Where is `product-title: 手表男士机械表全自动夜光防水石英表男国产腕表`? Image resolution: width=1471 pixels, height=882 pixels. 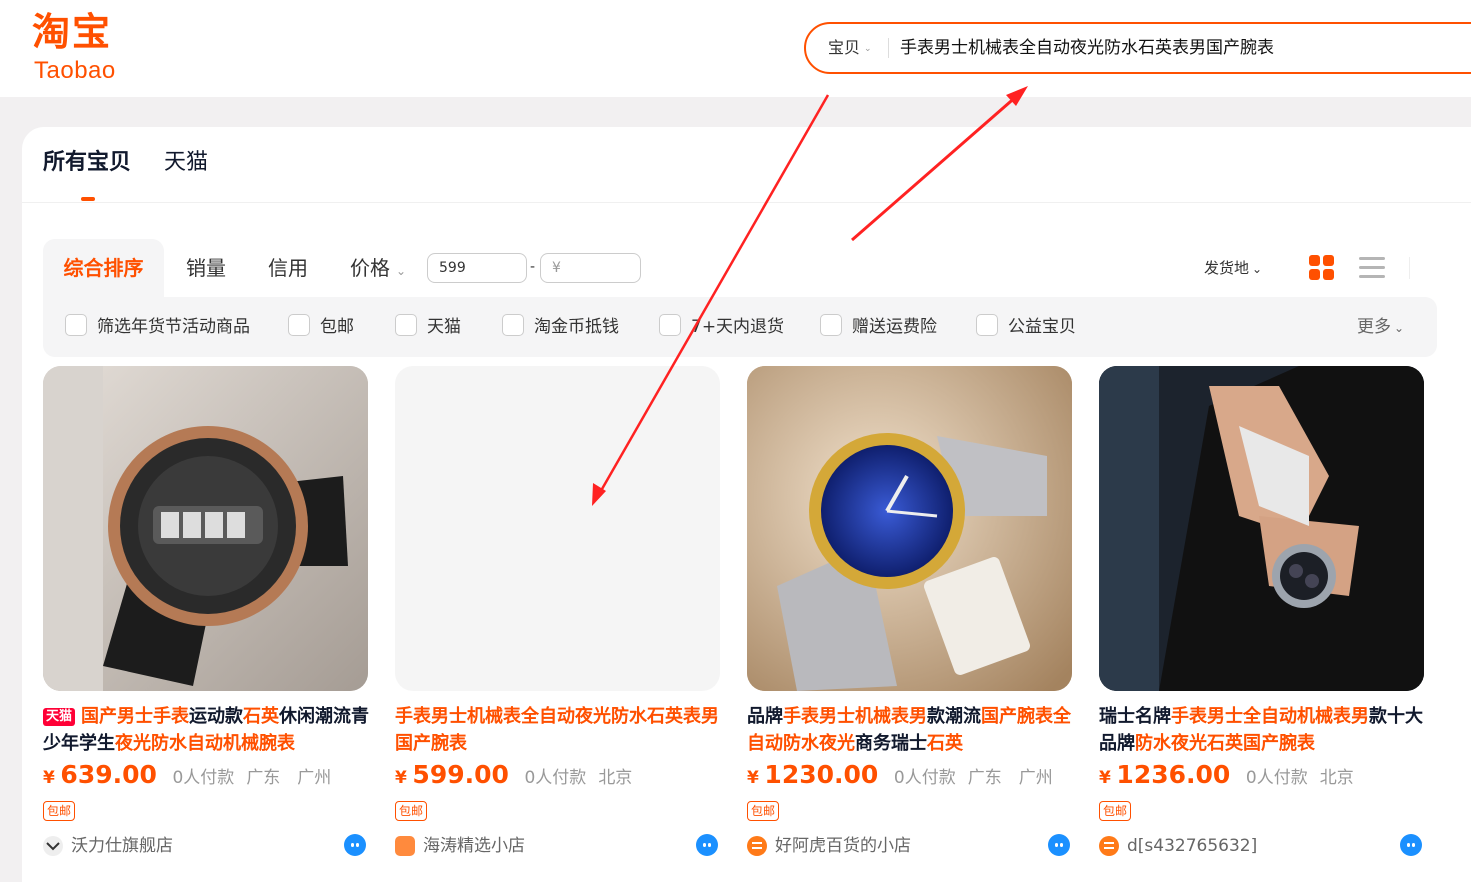 product-title: 手表男士机械表全自动夜光防水石英表男国产腕表 is located at coordinates (560, 730).